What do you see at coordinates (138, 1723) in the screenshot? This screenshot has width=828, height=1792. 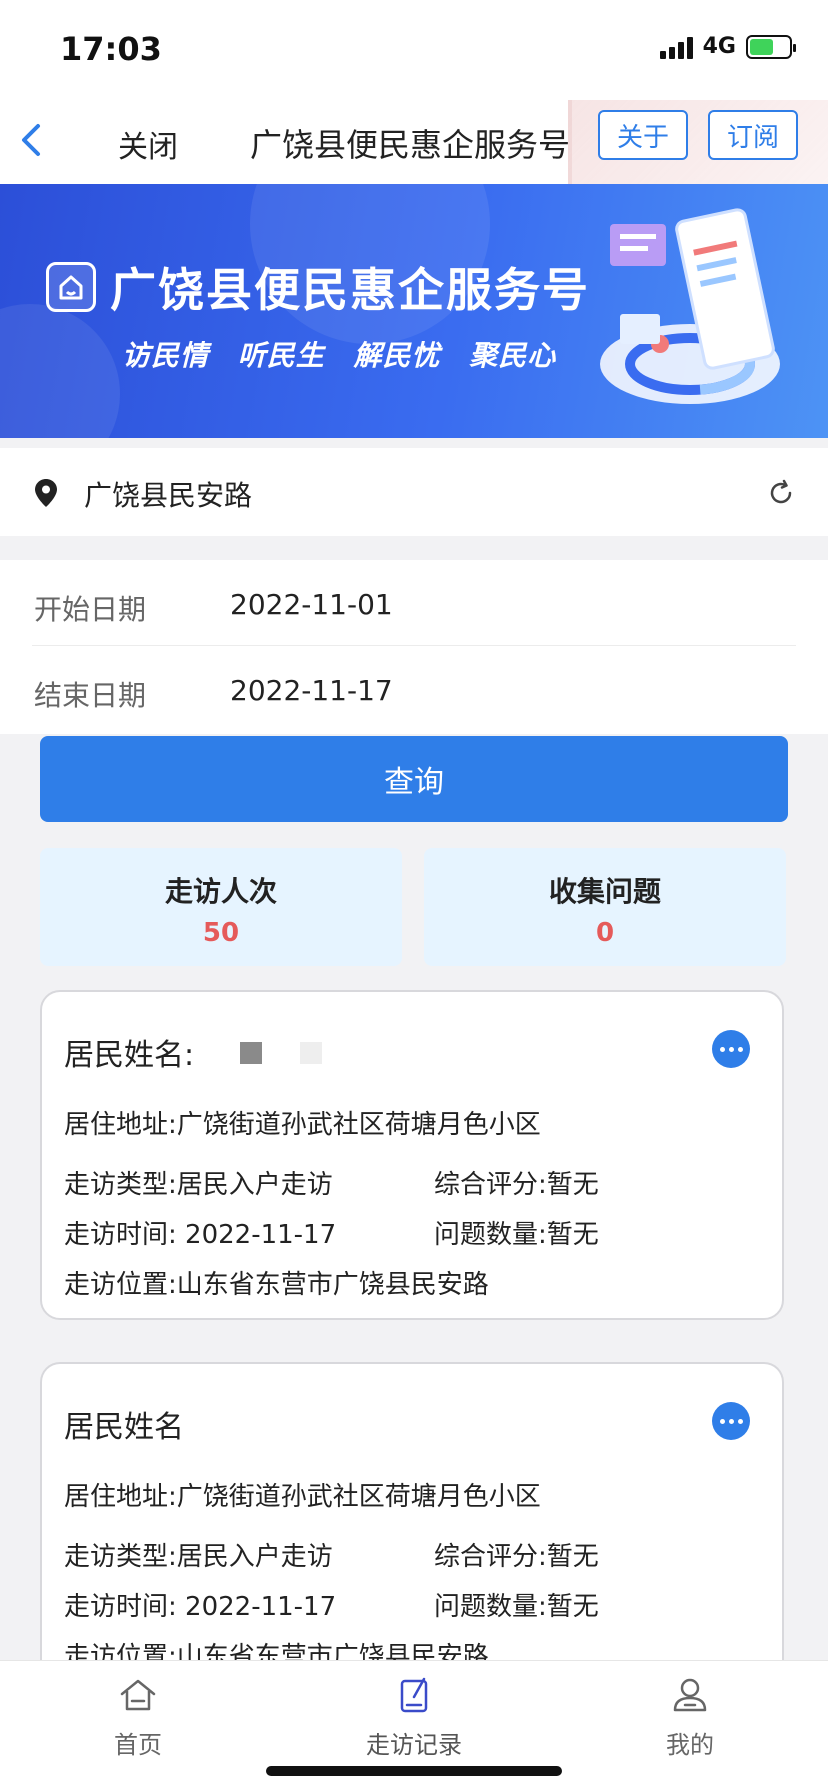 I see `tab-home: 首页` at bounding box center [138, 1723].